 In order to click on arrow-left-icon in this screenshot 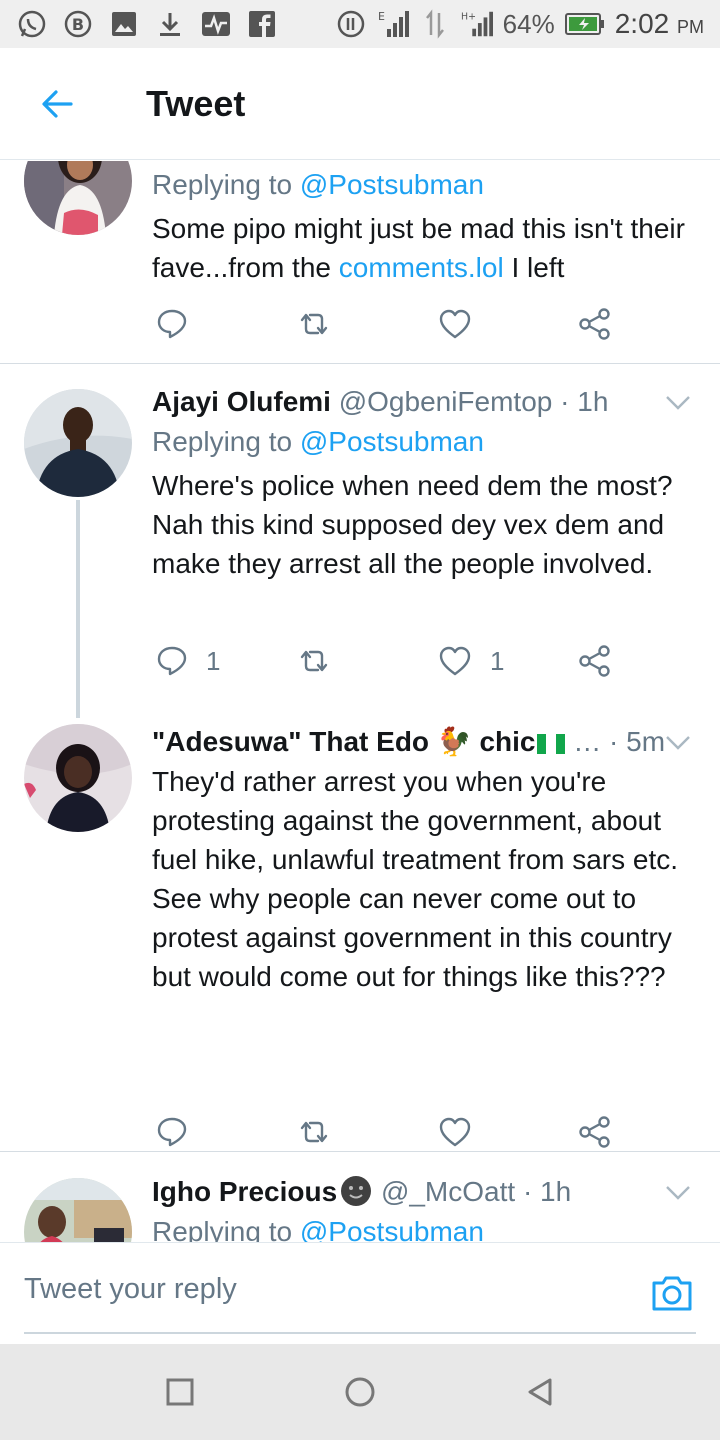, I will do `click(57, 103)`.